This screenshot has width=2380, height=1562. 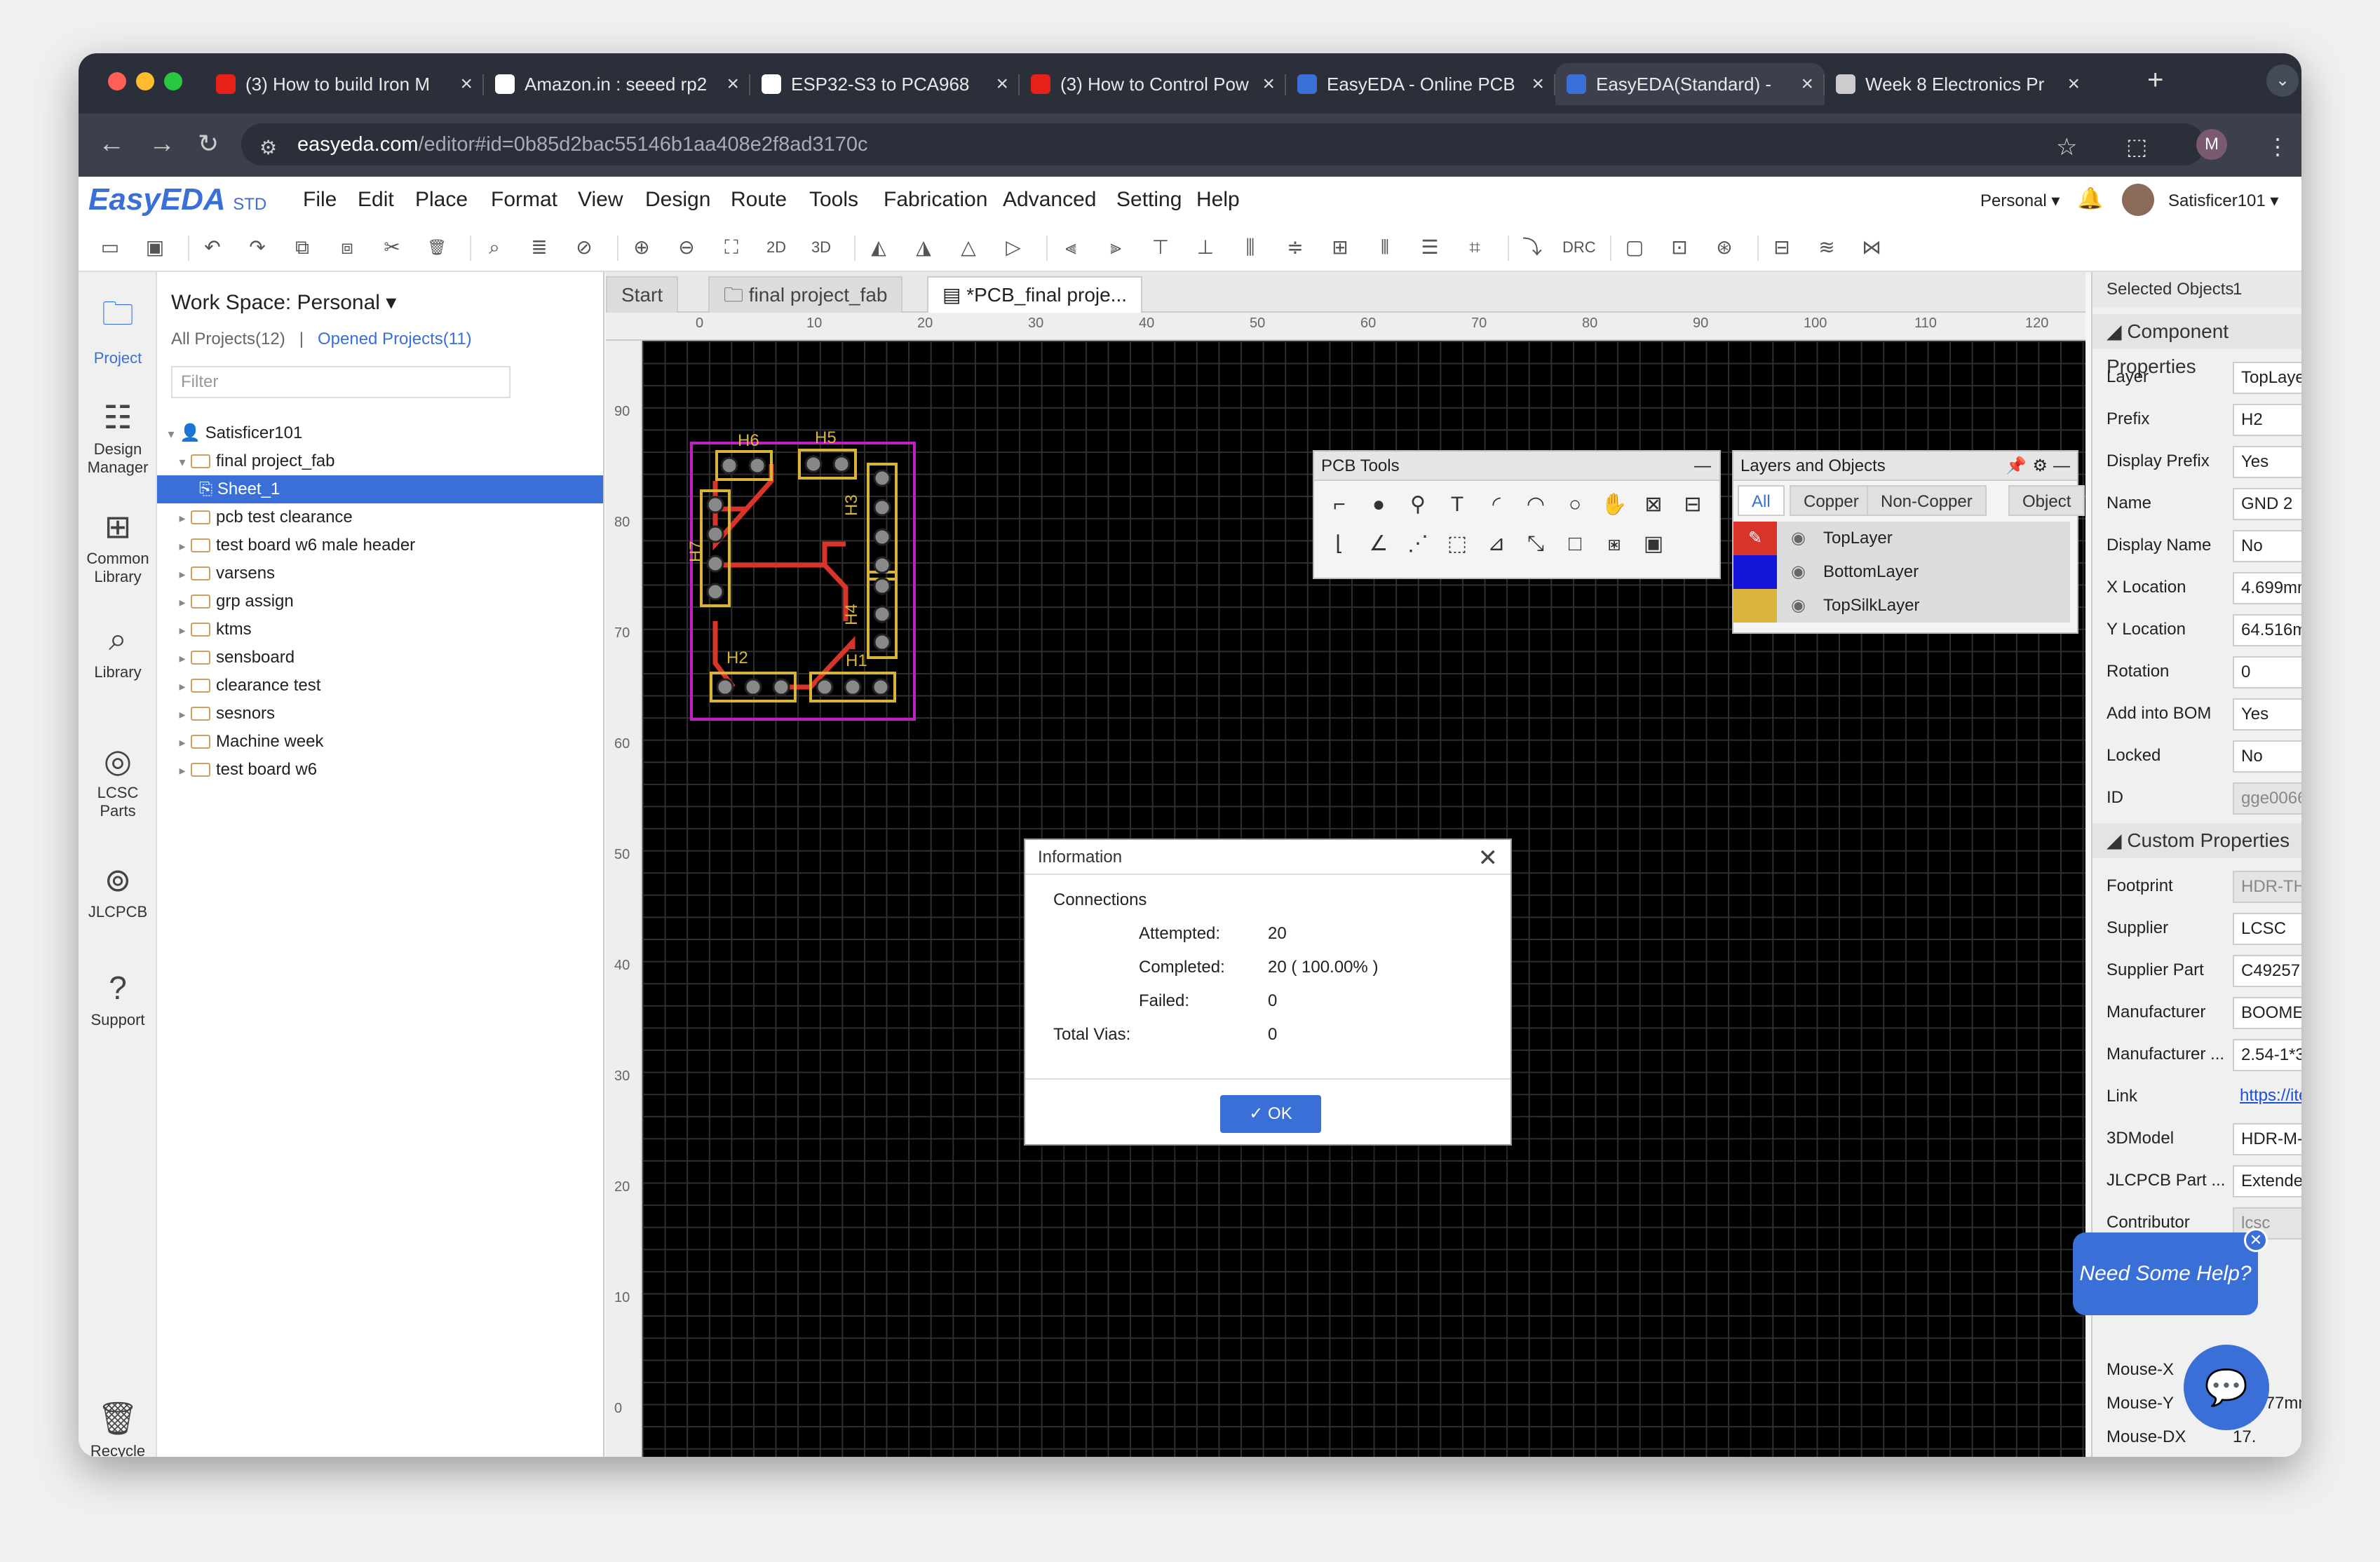 What do you see at coordinates (118, 547) in the screenshot?
I see `rail-common-library: ⊞ Common Library` at bounding box center [118, 547].